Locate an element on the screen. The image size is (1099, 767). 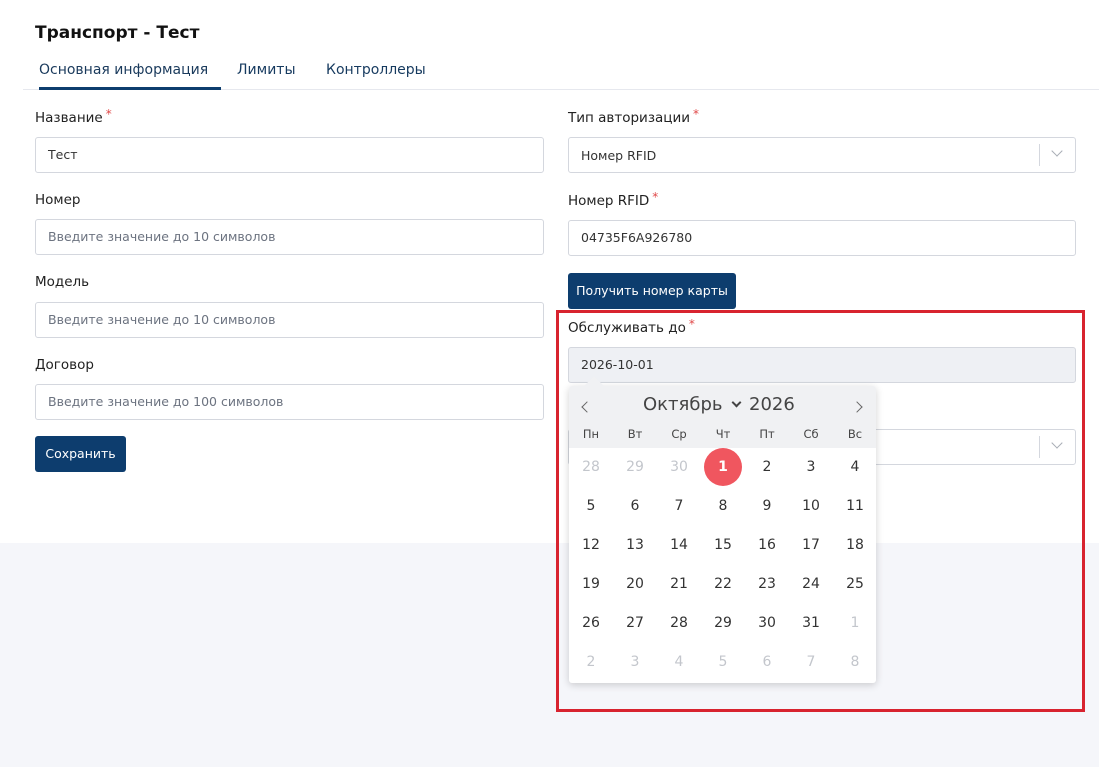
tab-limits: Лимиты is located at coordinates (266, 74).